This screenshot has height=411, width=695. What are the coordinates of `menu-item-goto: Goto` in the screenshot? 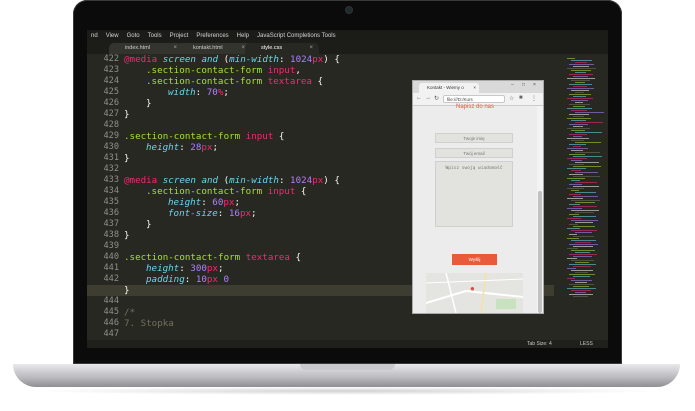 It's located at (133, 36).